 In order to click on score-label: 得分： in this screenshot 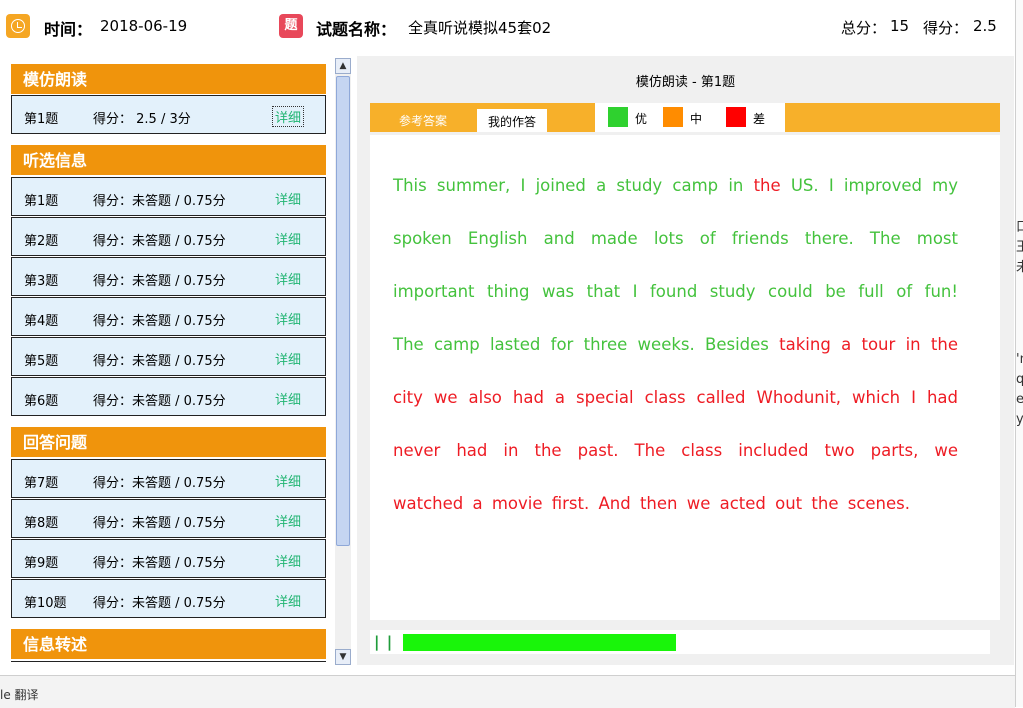, I will do `click(946, 28)`.